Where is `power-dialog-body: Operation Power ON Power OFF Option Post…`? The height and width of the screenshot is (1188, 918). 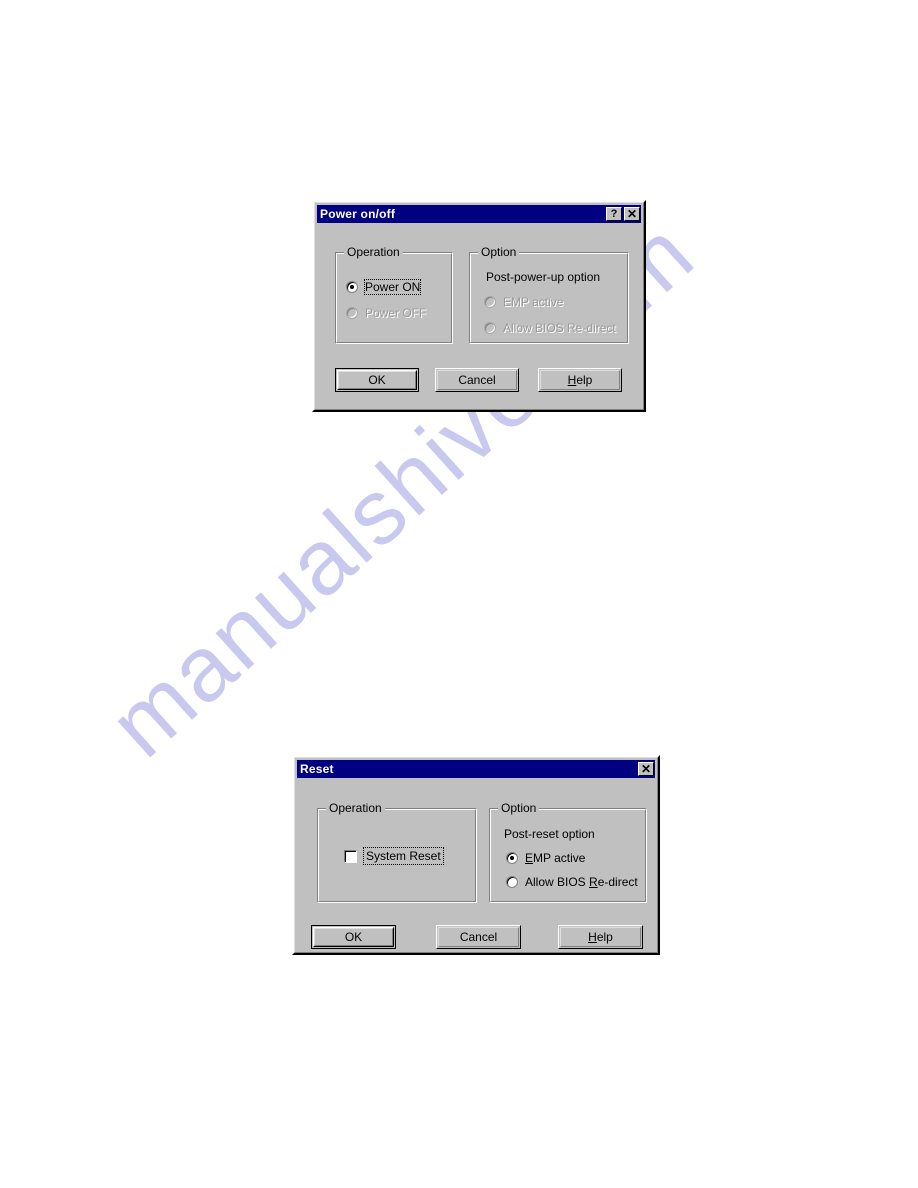
power-dialog-body: Operation Power ON Power OFF Option Post… is located at coordinates (479, 315).